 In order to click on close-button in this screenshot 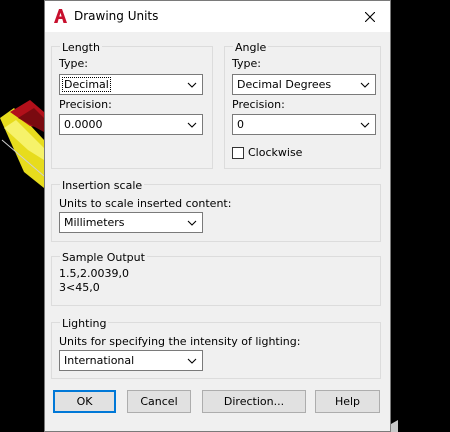, I will do `click(370, 16)`.